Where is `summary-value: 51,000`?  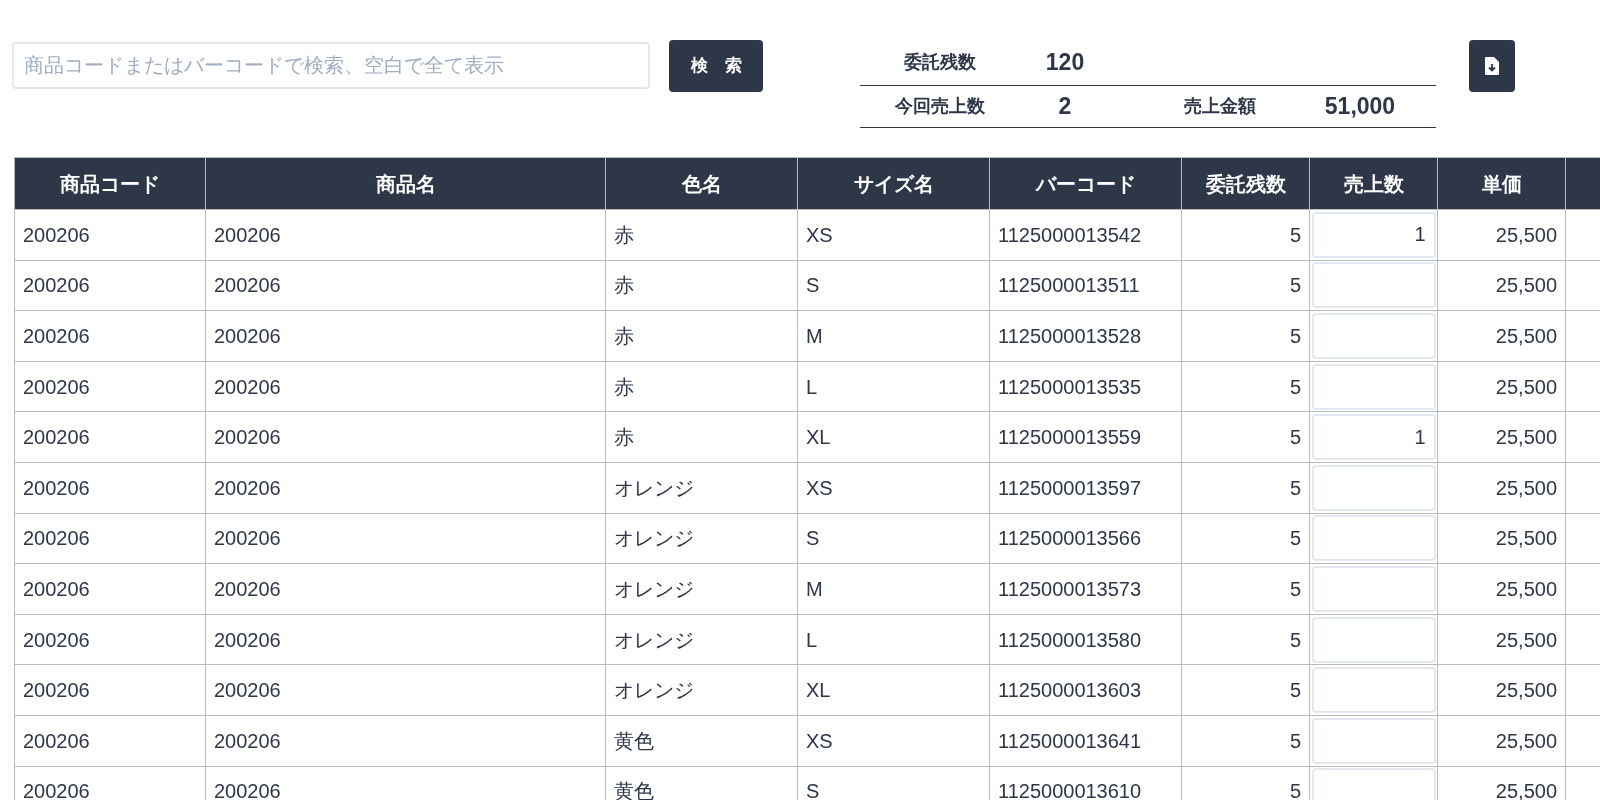
summary-value: 51,000 is located at coordinates (1360, 107).